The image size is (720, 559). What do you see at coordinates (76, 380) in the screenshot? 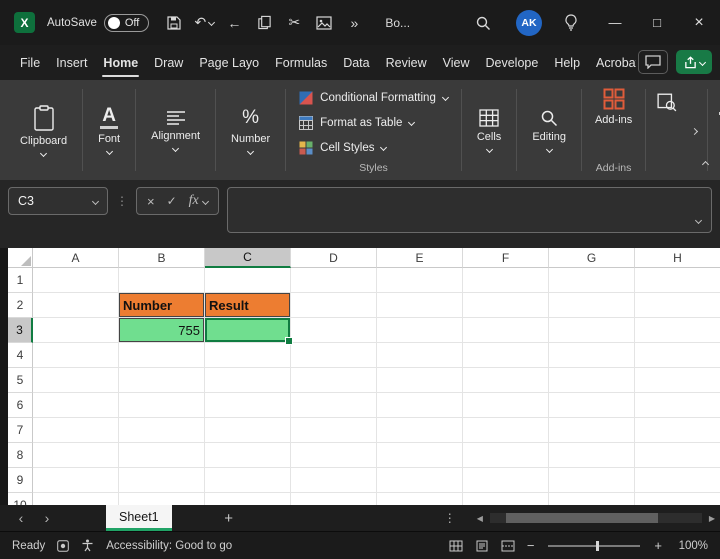
I see `cell-A5` at bounding box center [76, 380].